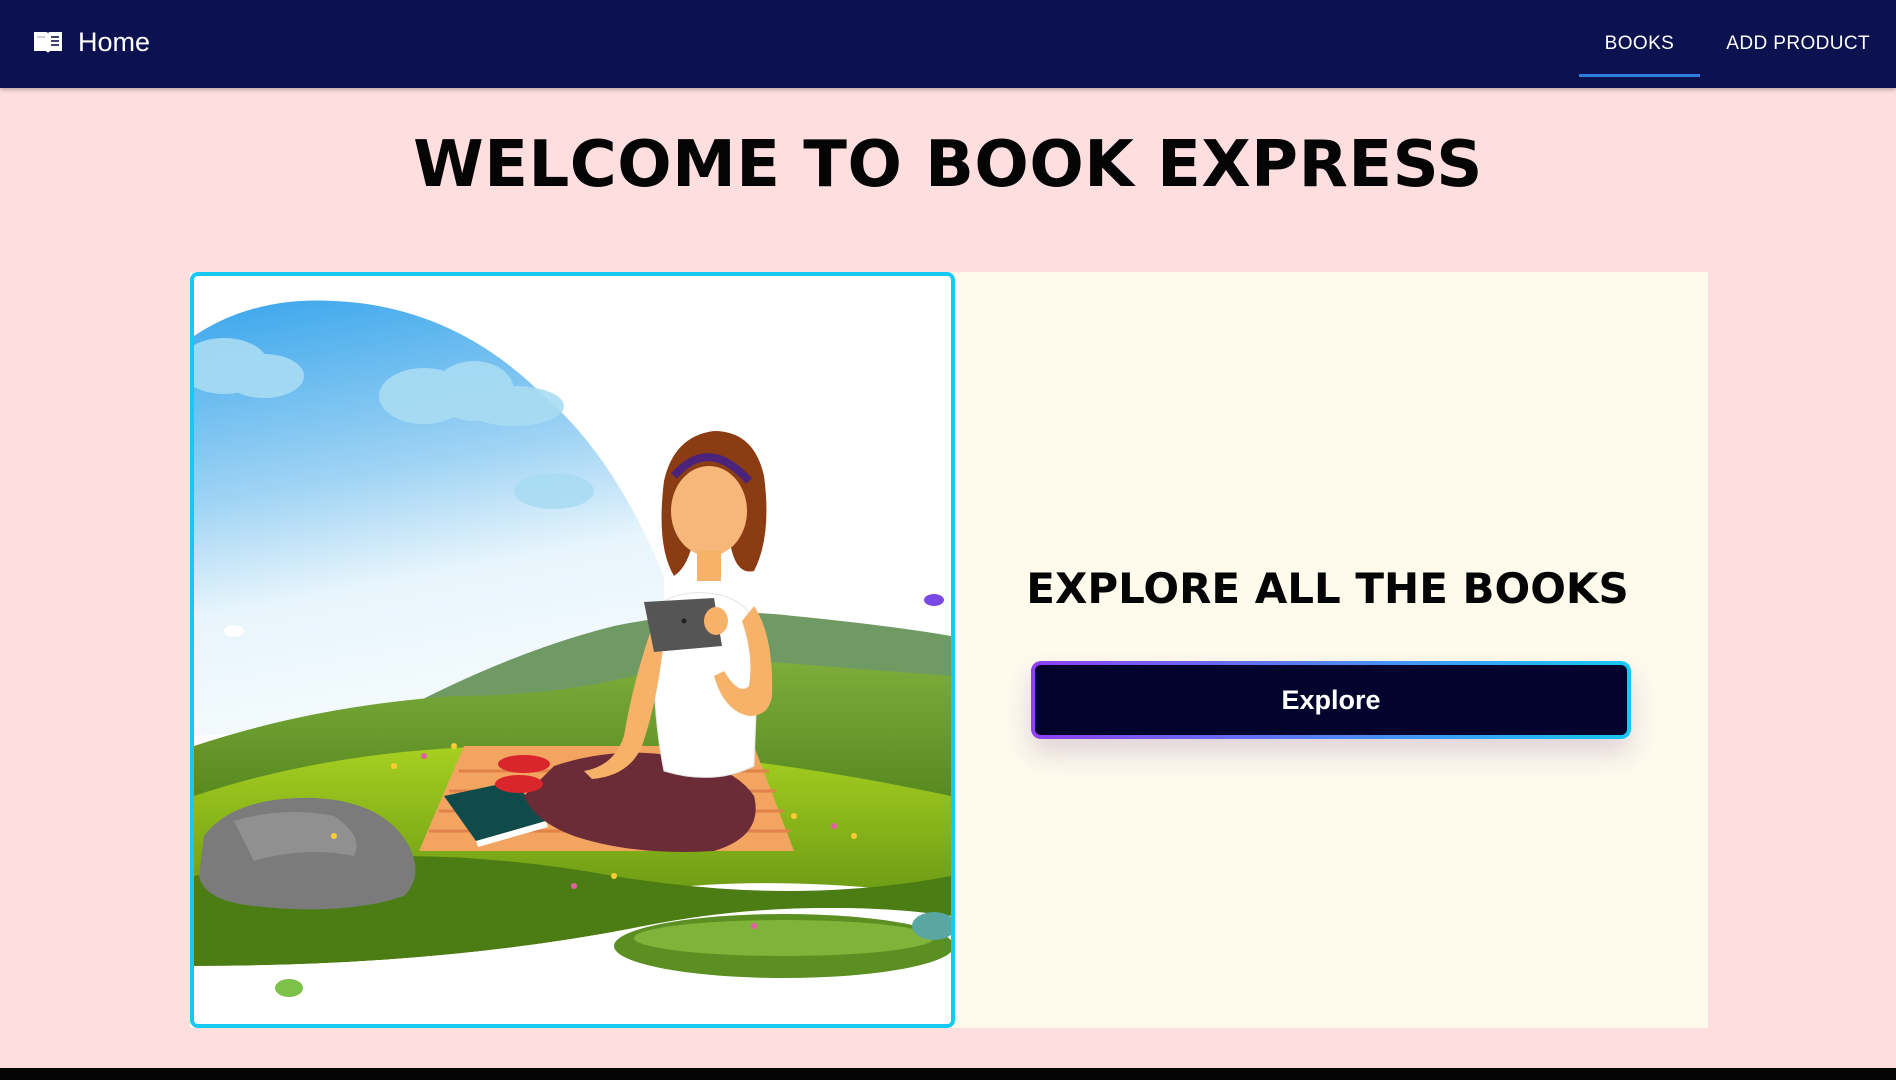  I want to click on brand-label: Home, so click(114, 41).